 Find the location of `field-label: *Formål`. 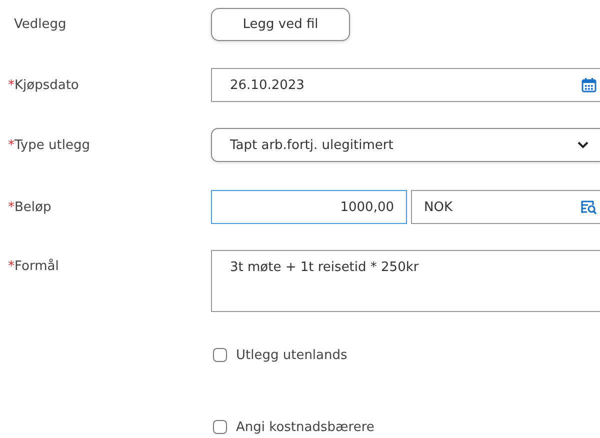

field-label: *Formål is located at coordinates (33, 266).